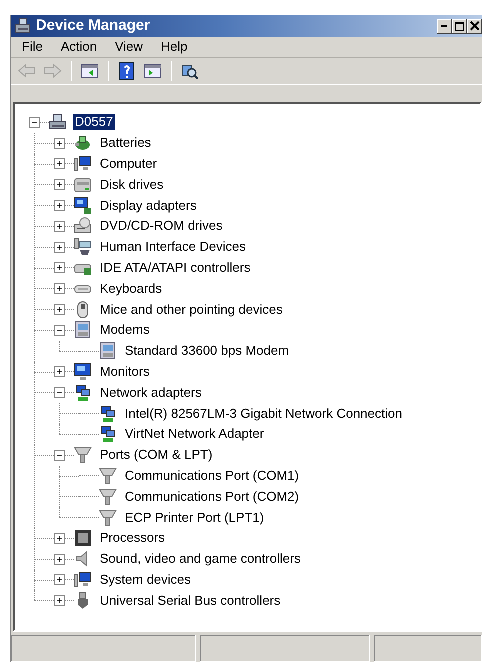 The height and width of the screenshot is (662, 482). Describe the element at coordinates (131, 288) in the screenshot. I see `tree-item: Keyboards` at that location.